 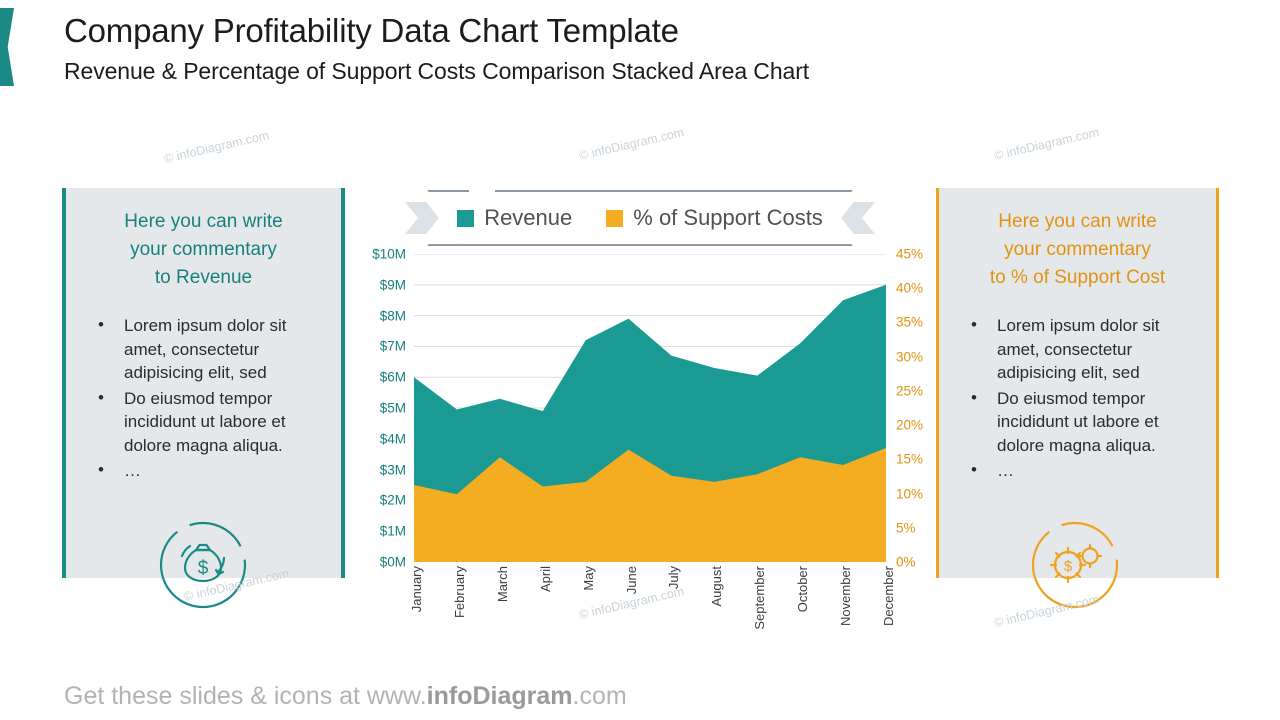 I want to click on x-axis-tick: June, so click(x=631, y=580).